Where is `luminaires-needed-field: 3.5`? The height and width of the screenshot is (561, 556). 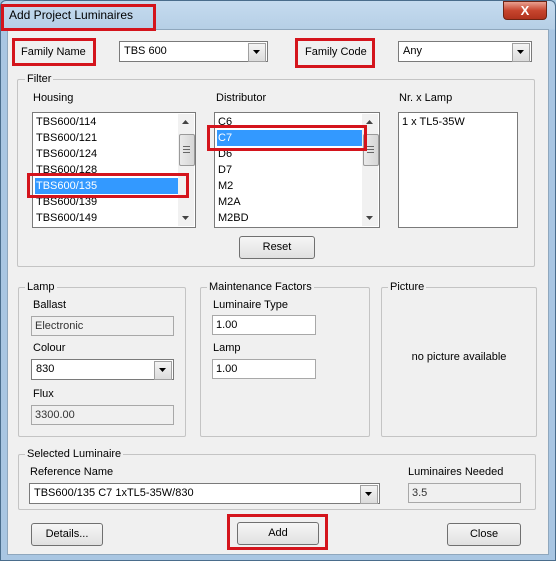
luminaires-needed-field: 3.5 is located at coordinates (464, 493).